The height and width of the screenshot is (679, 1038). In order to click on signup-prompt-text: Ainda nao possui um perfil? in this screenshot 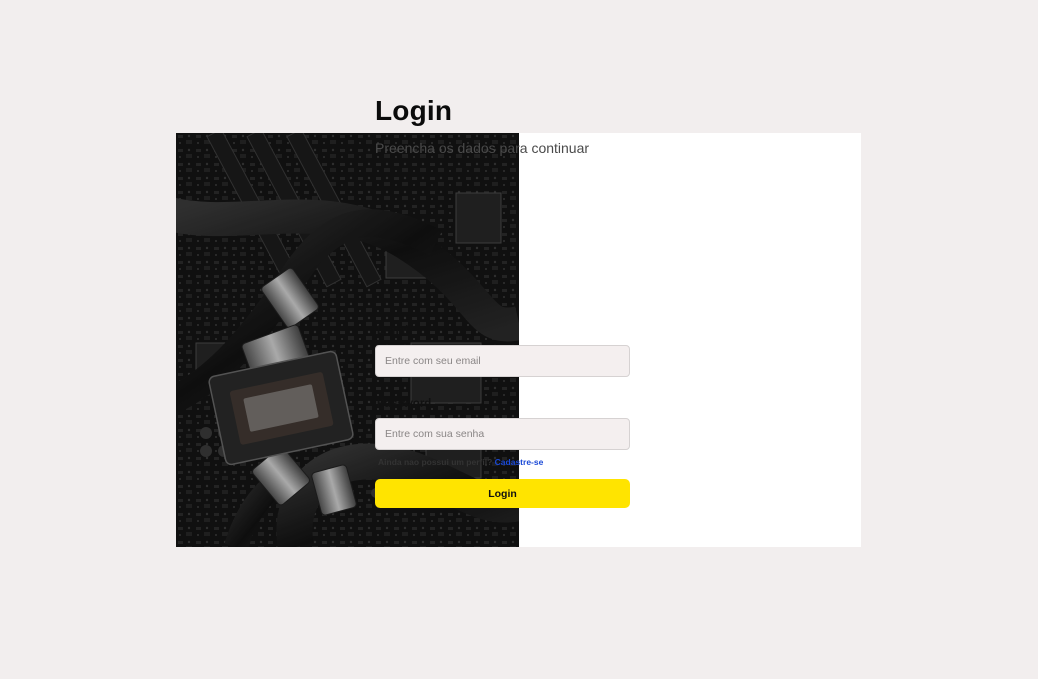, I will do `click(435, 462)`.